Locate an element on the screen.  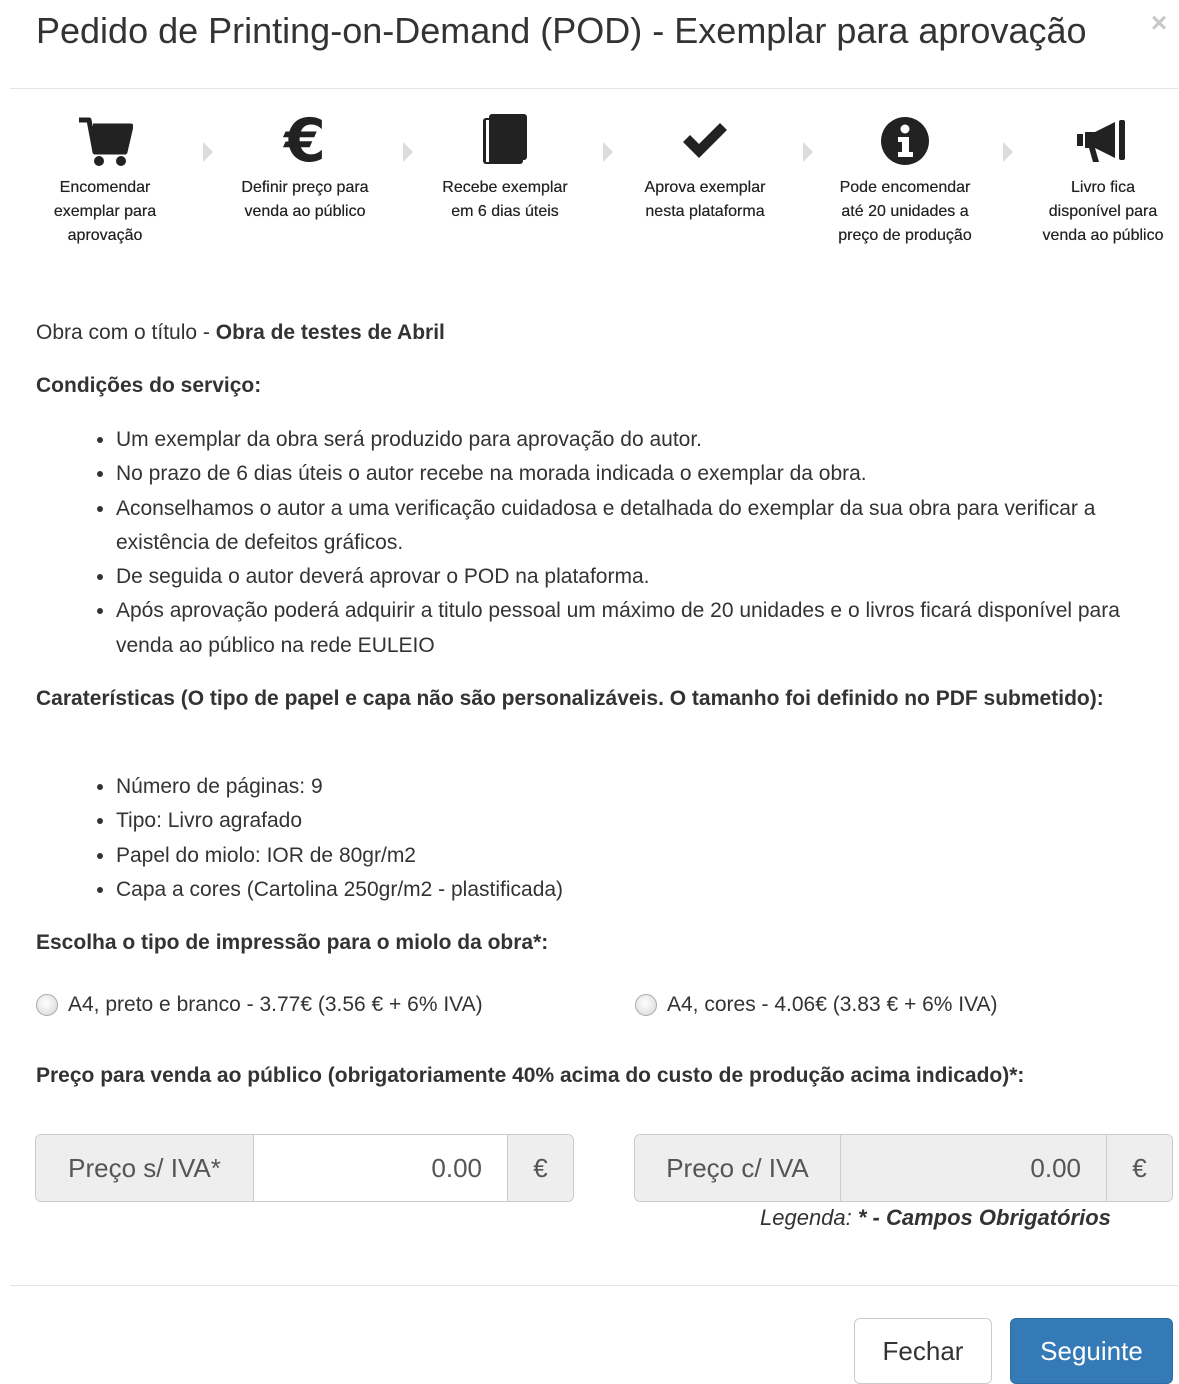
radio-label: A4, cores - 4.06€ (3.83 € + 6% IVA) is located at coordinates (832, 1004).